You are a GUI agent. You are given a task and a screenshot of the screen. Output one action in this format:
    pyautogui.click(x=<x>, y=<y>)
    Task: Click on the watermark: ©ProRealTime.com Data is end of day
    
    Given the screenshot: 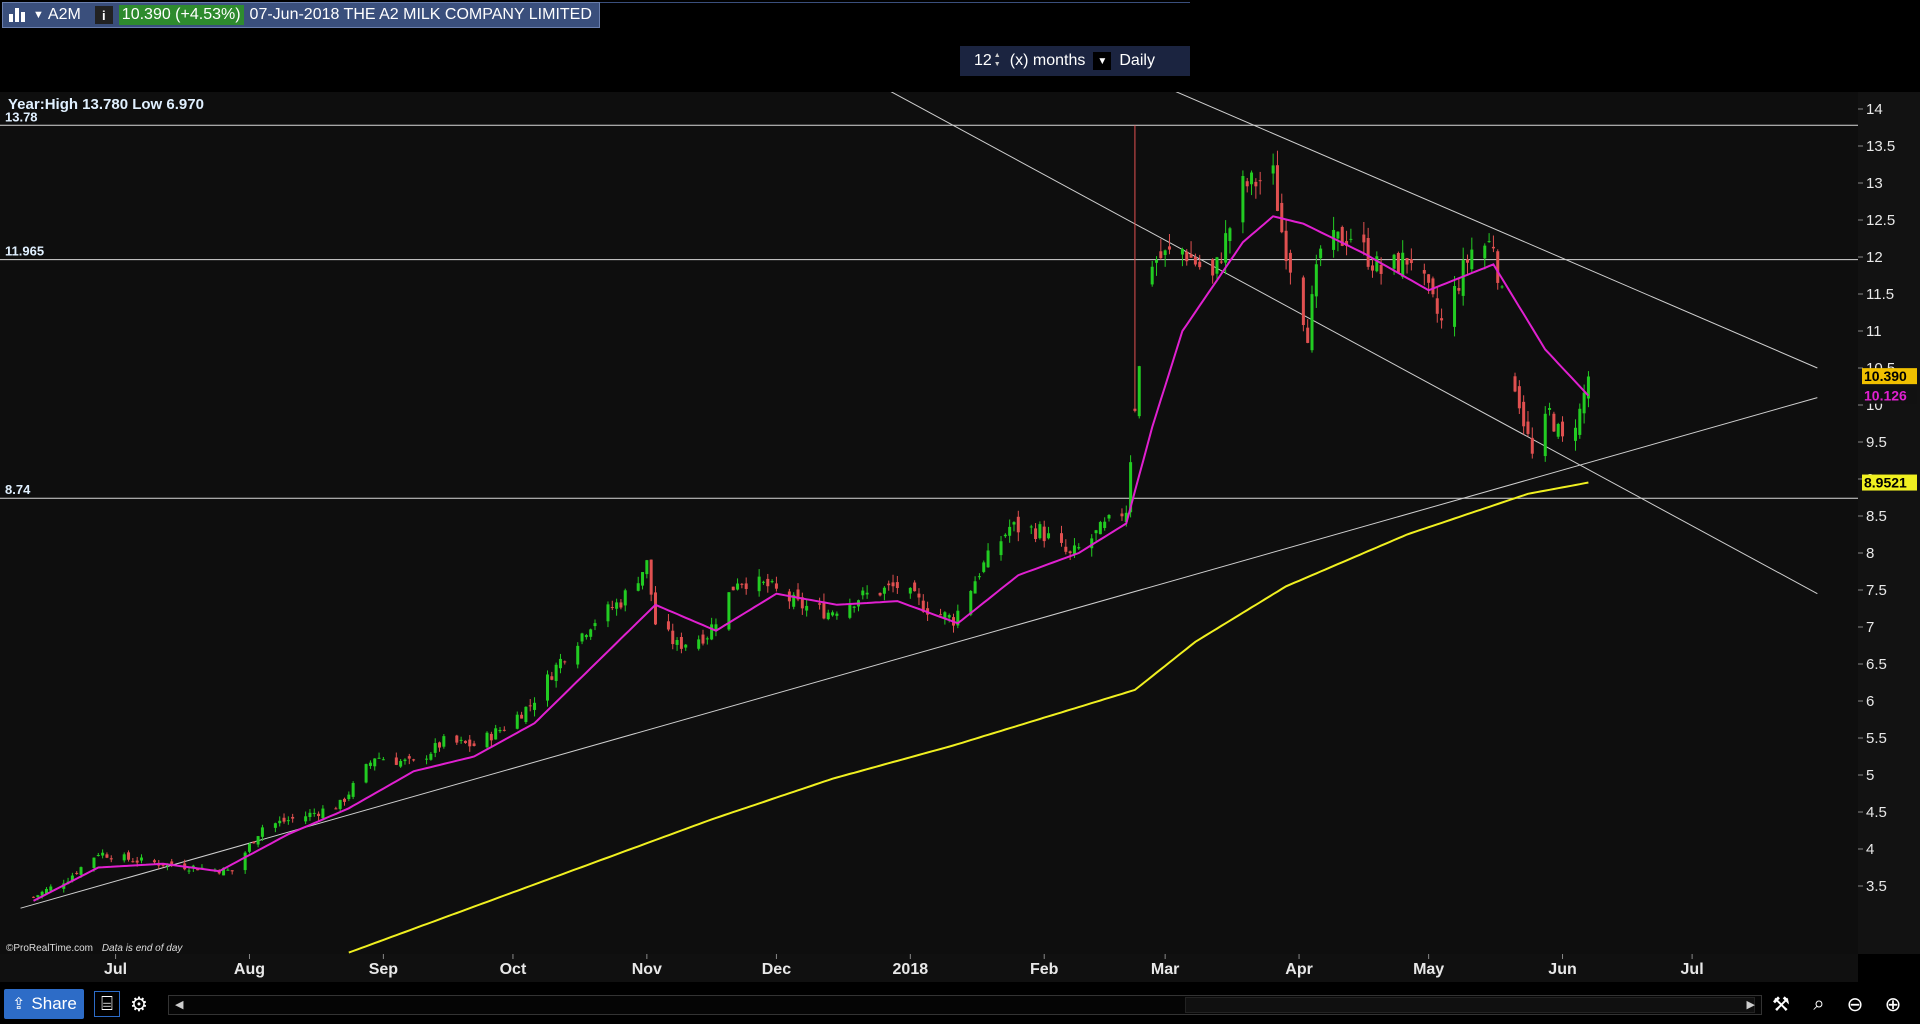 What is the action you would take?
    pyautogui.click(x=94, y=948)
    